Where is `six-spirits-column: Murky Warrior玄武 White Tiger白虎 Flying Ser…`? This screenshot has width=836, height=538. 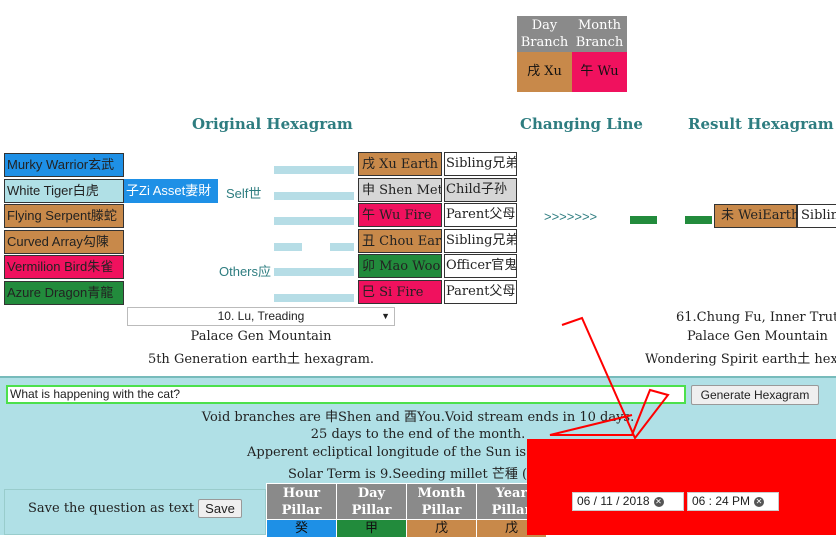
six-spirits-column: Murky Warrior玄武 White Tiger白虎 Flying Ser… is located at coordinates (64, 230).